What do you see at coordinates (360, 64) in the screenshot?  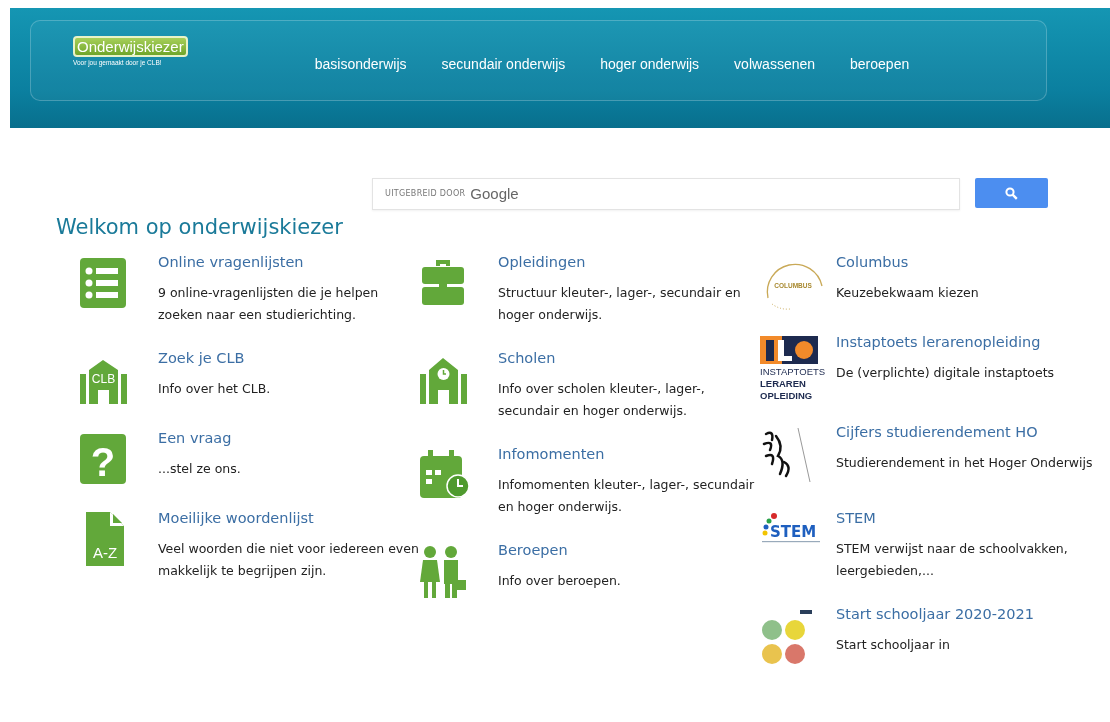 I see `nav-link: basisonderwijs` at bounding box center [360, 64].